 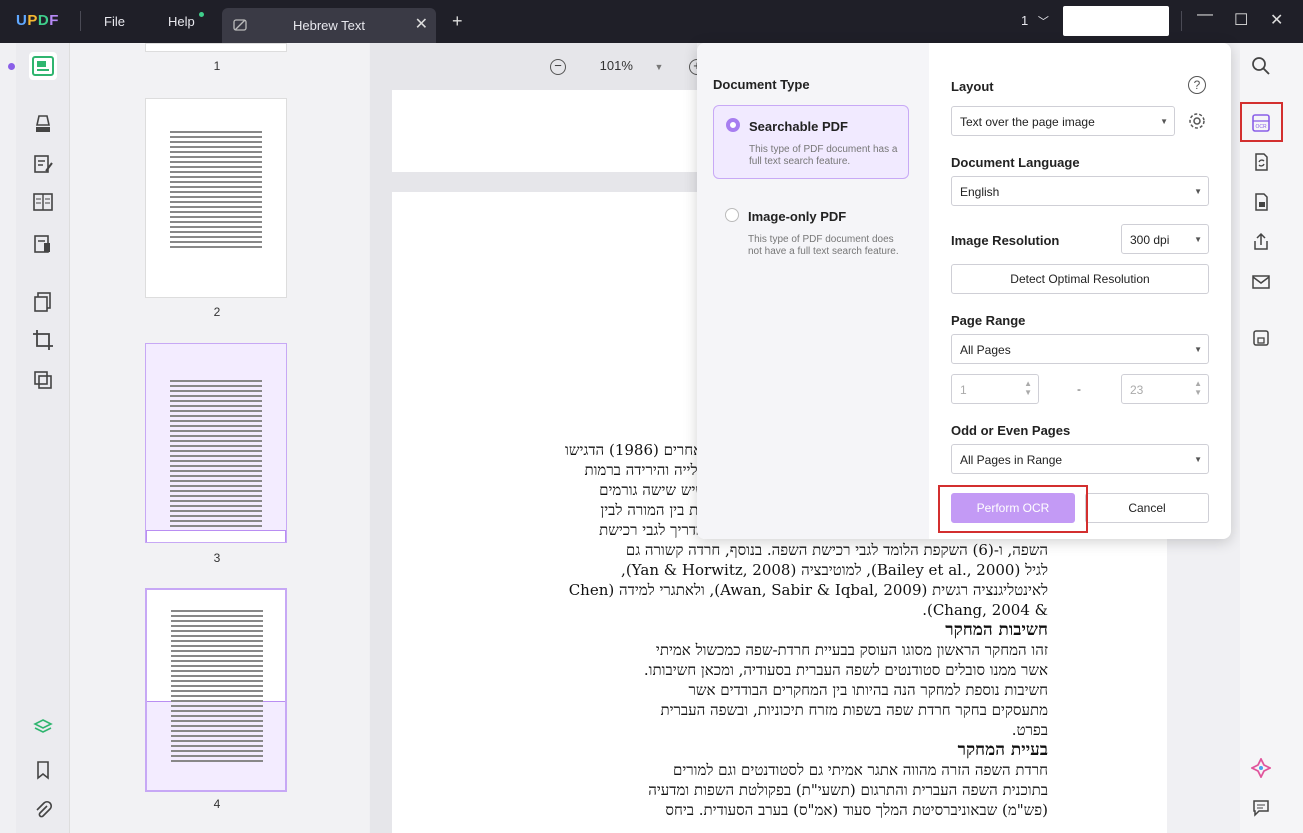 What do you see at coordinates (996, 630) in the screenshot?
I see `section-heading: חשיבות המחקר` at bounding box center [996, 630].